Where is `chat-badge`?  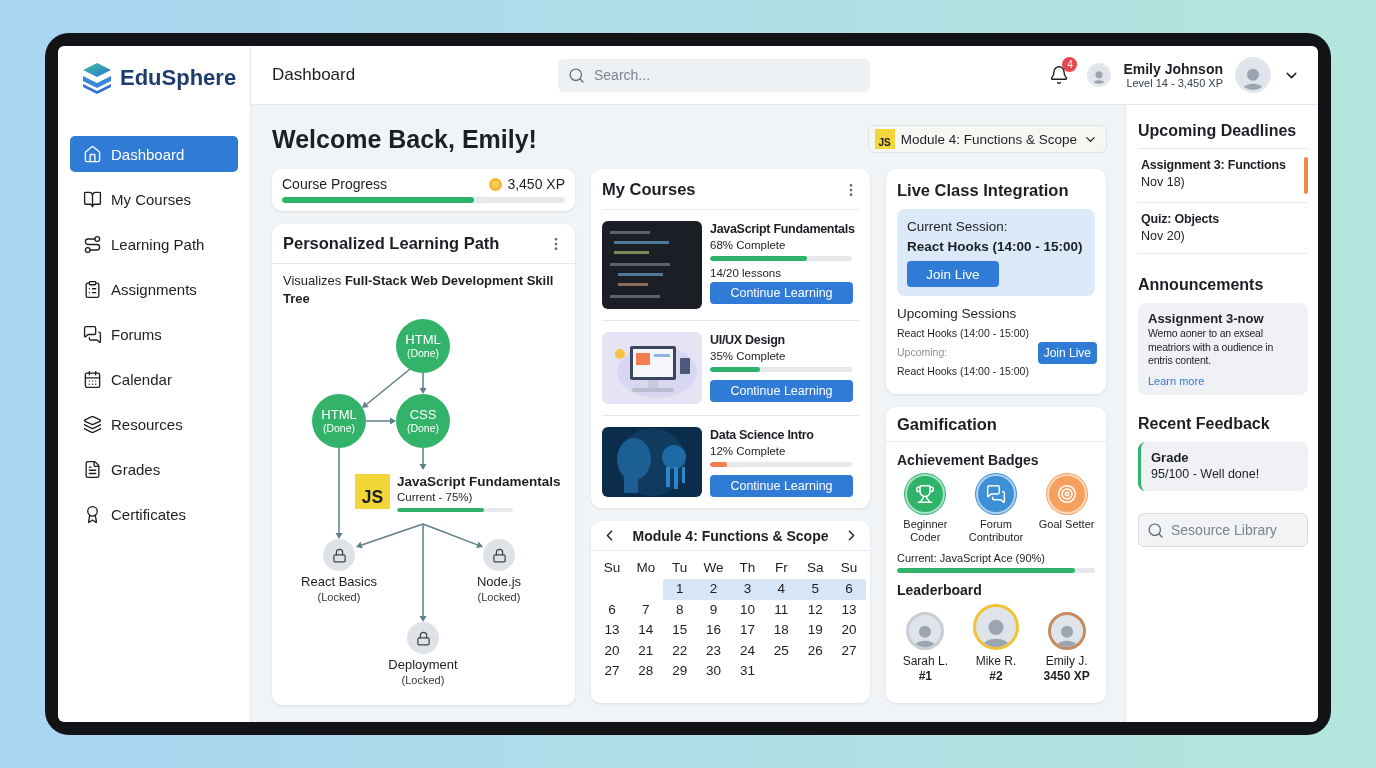
chat-badge is located at coordinates (996, 494).